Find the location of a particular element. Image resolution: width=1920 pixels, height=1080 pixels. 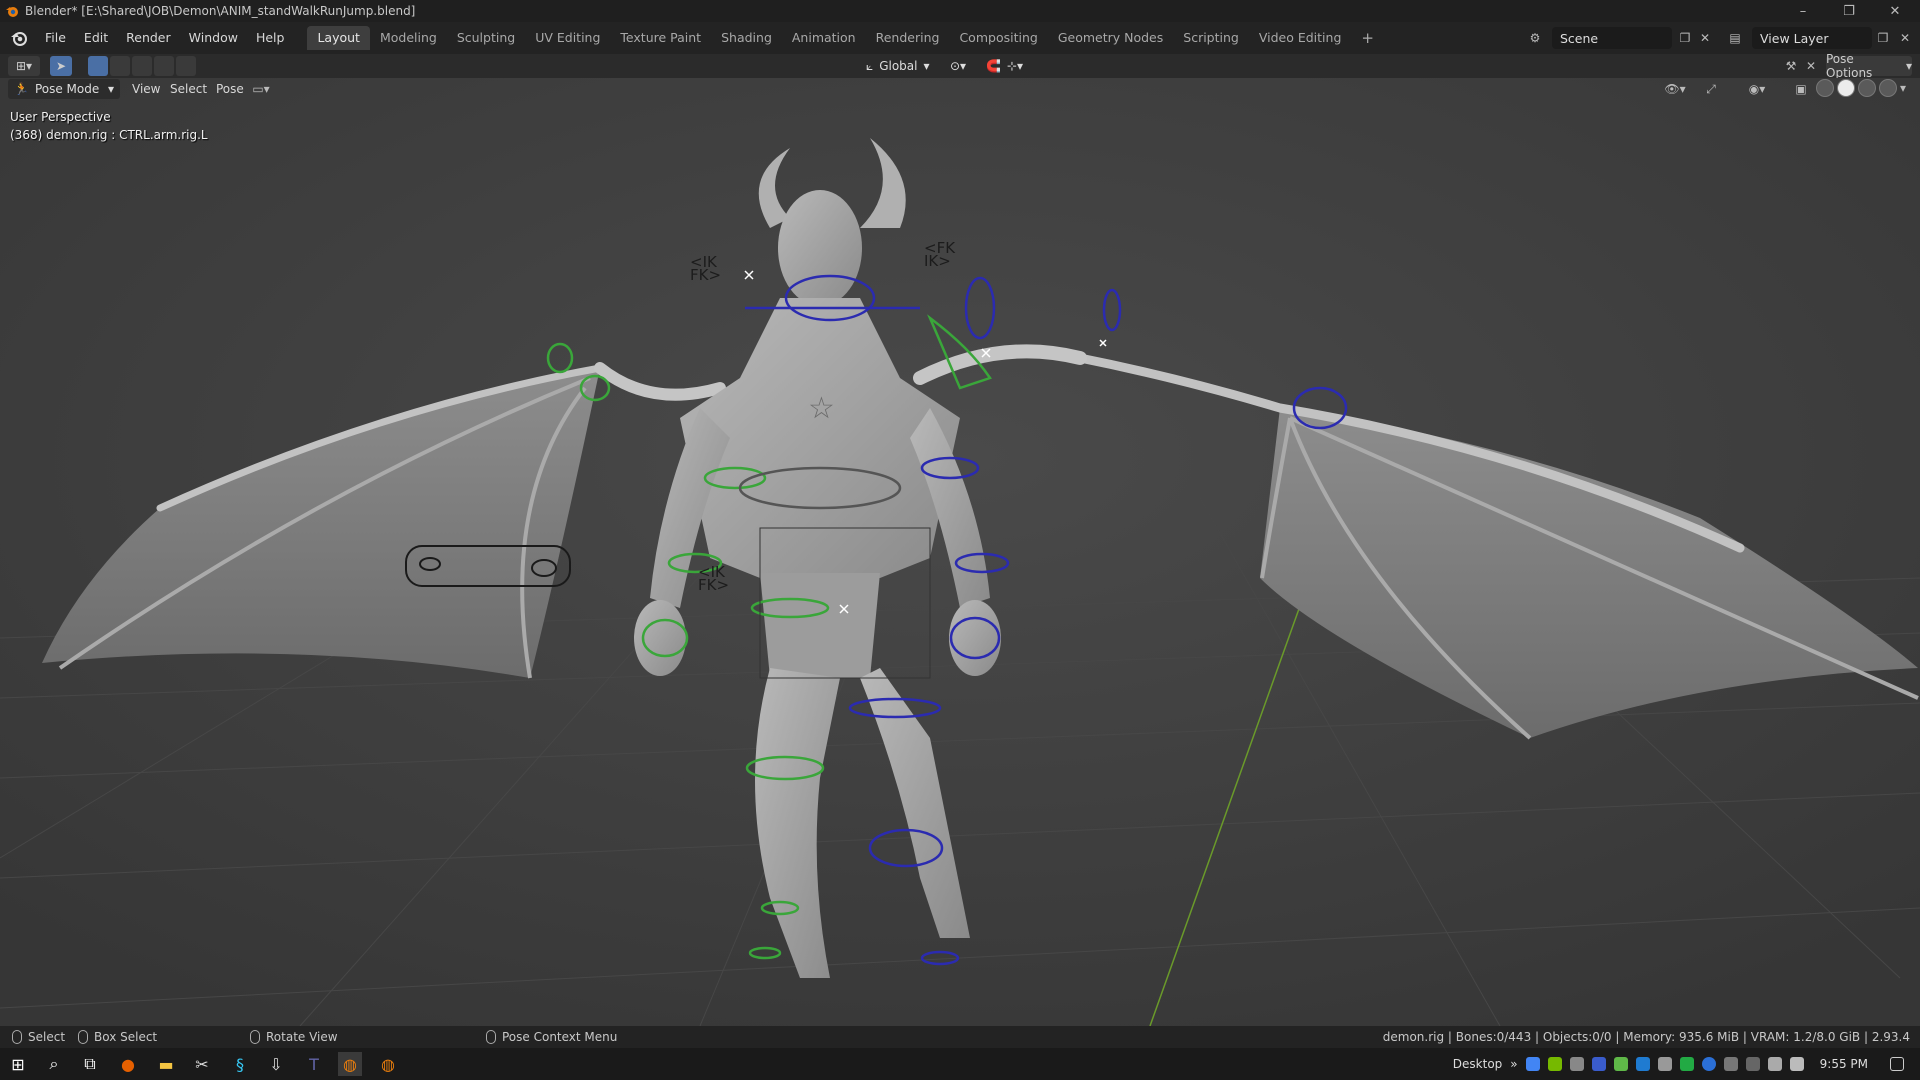

select-subtract-icon is located at coordinates (142, 66).